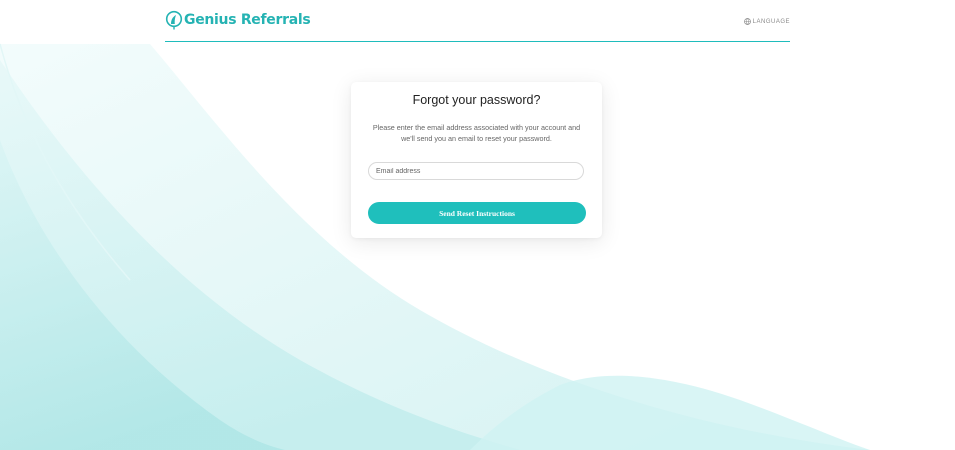  I want to click on globe-icon, so click(747, 21).